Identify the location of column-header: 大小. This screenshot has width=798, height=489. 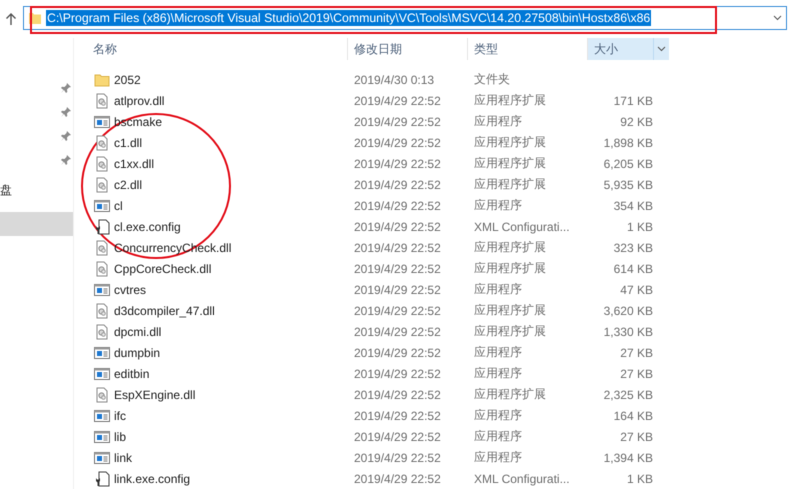
(620, 49).